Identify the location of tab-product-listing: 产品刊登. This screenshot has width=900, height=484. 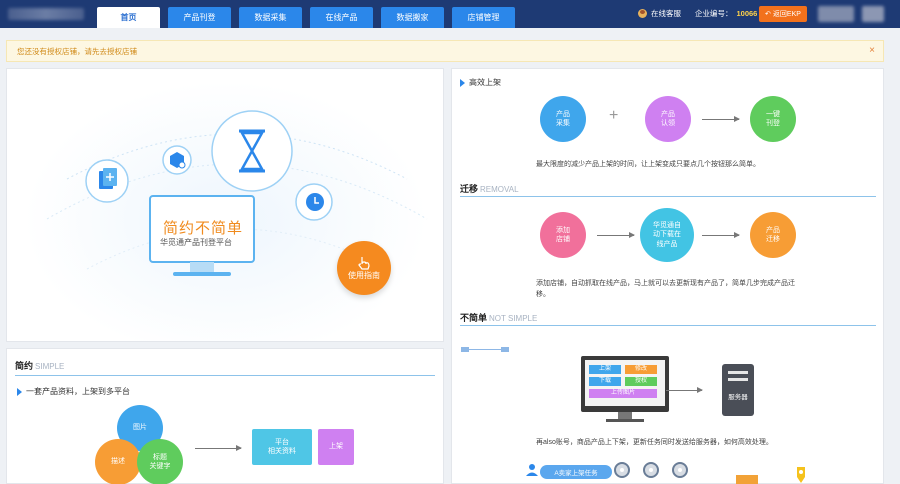
(199, 17).